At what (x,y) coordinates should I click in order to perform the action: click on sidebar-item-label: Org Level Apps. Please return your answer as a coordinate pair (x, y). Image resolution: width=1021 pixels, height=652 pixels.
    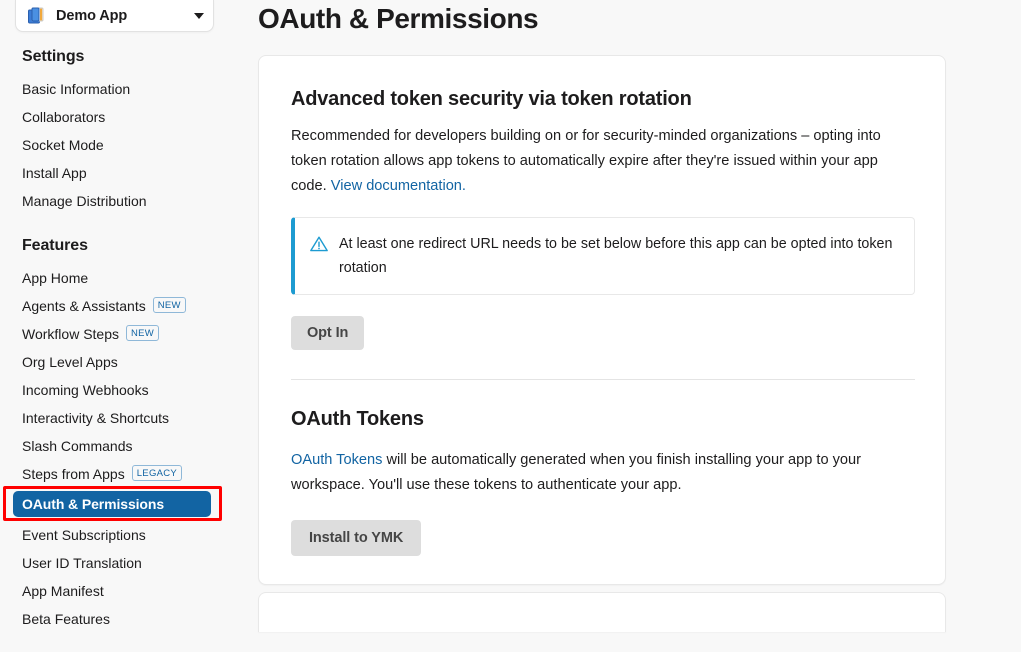
    Looking at the image, I should click on (70, 362).